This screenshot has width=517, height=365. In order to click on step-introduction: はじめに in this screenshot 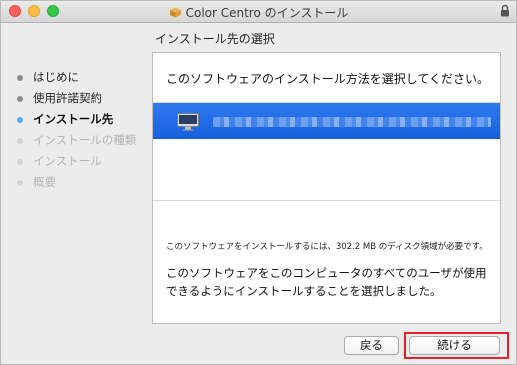, I will do `click(76, 77)`.